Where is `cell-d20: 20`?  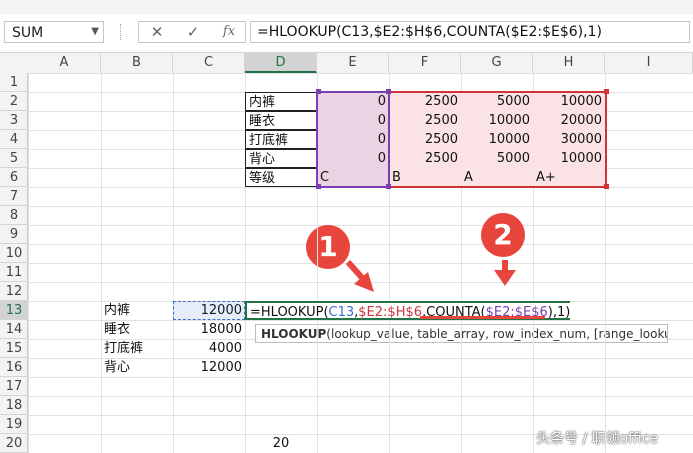
cell-d20: 20 is located at coordinates (281, 443).